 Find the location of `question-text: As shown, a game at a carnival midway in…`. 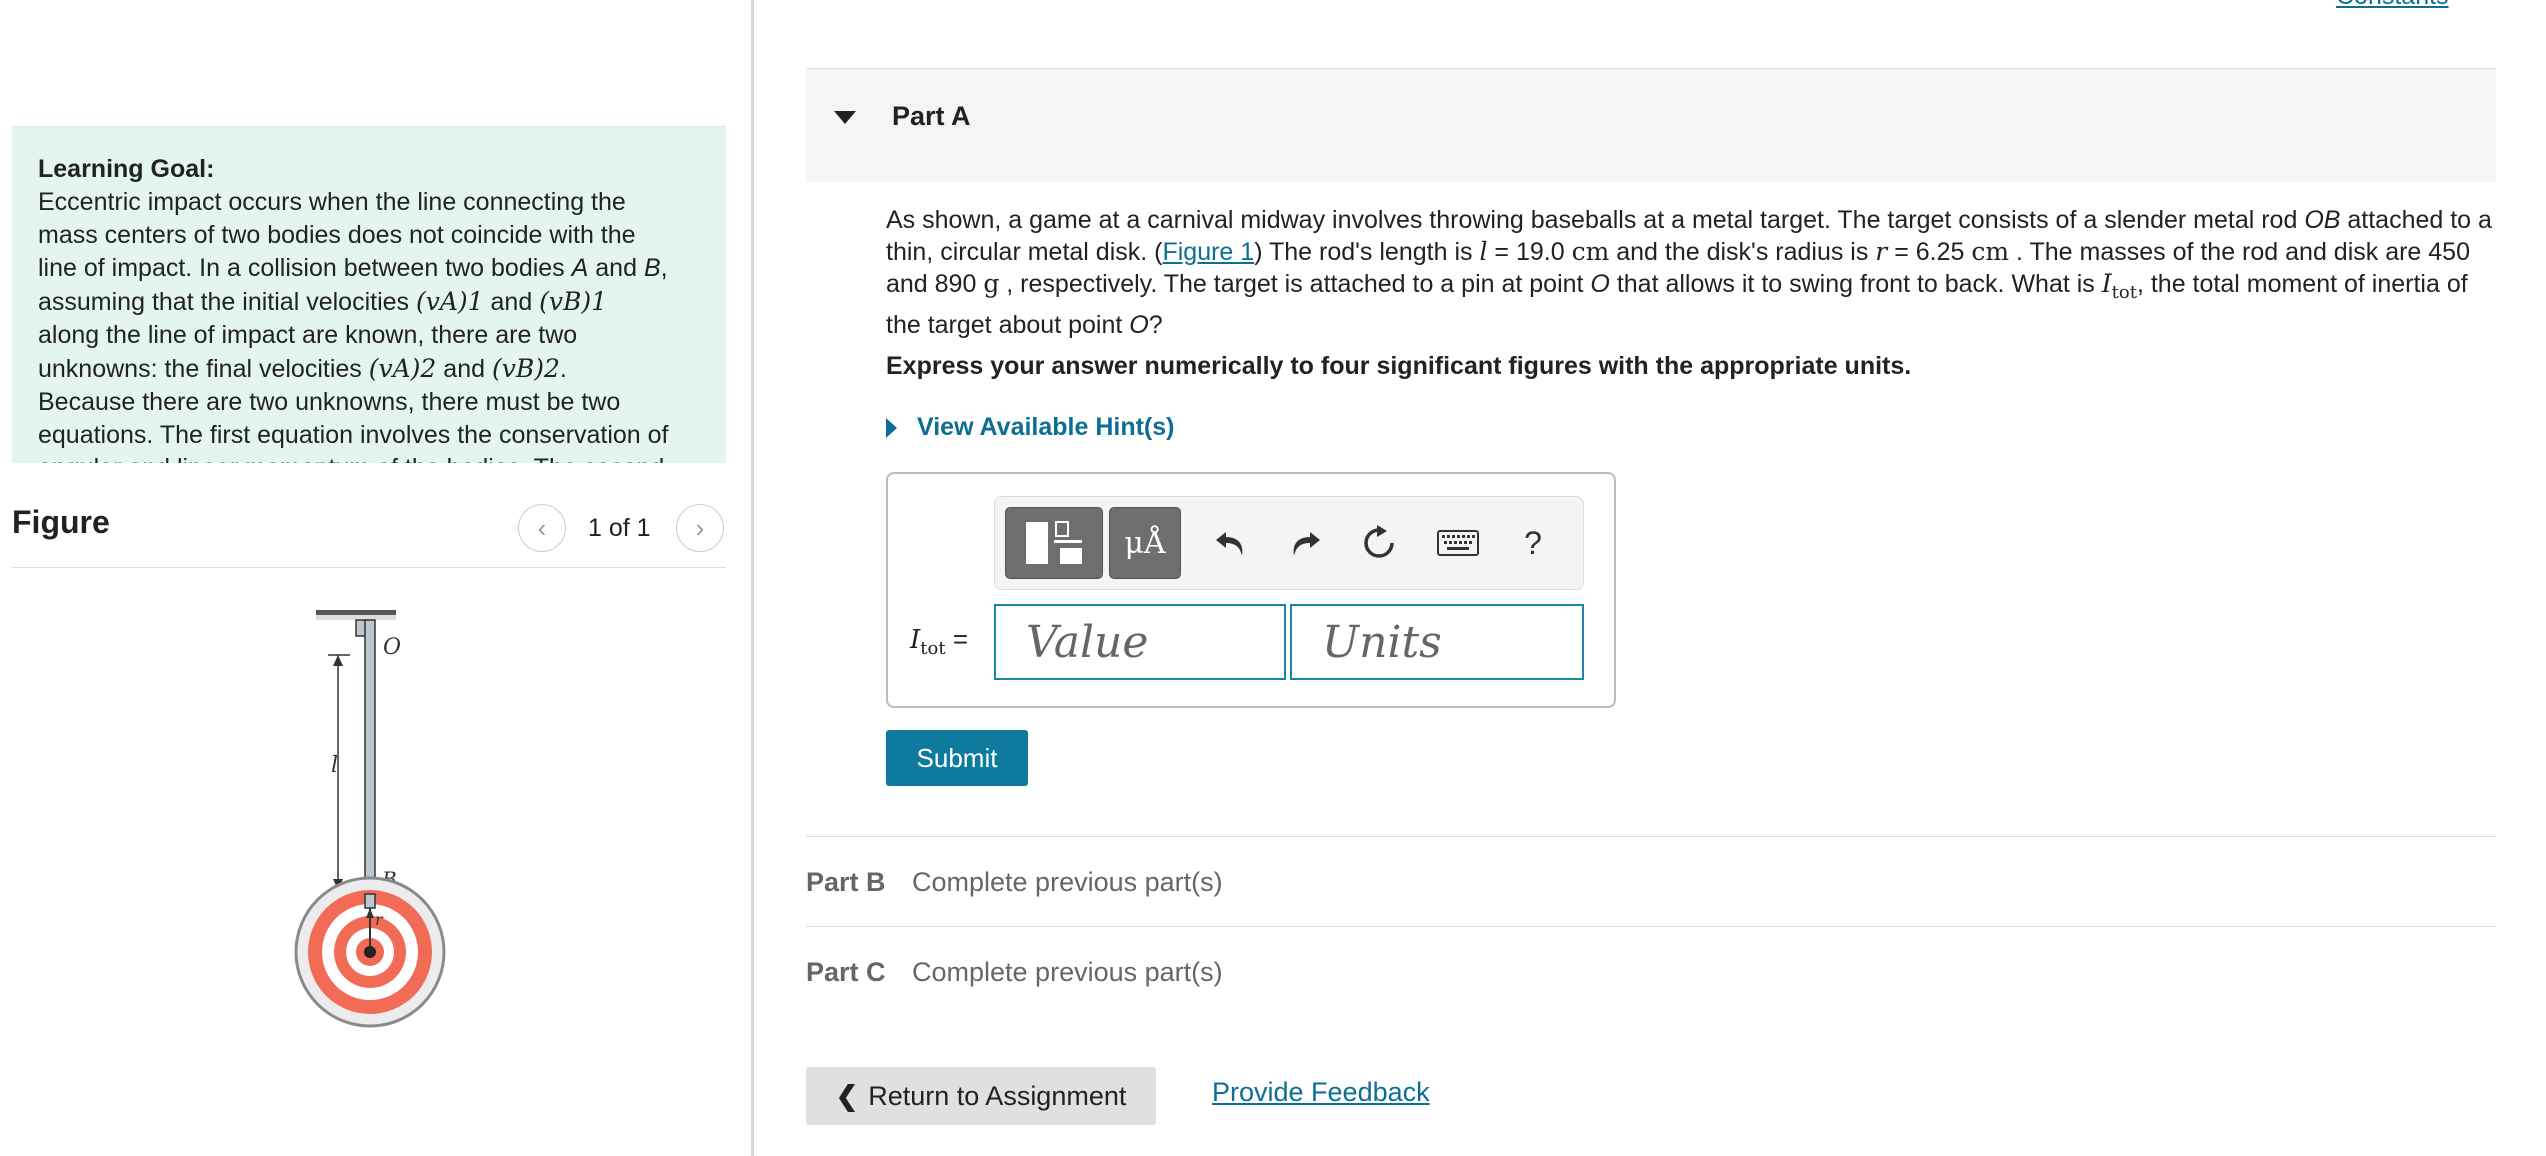

question-text: As shown, a game at a carnival midway in… is located at coordinates (1689, 272).